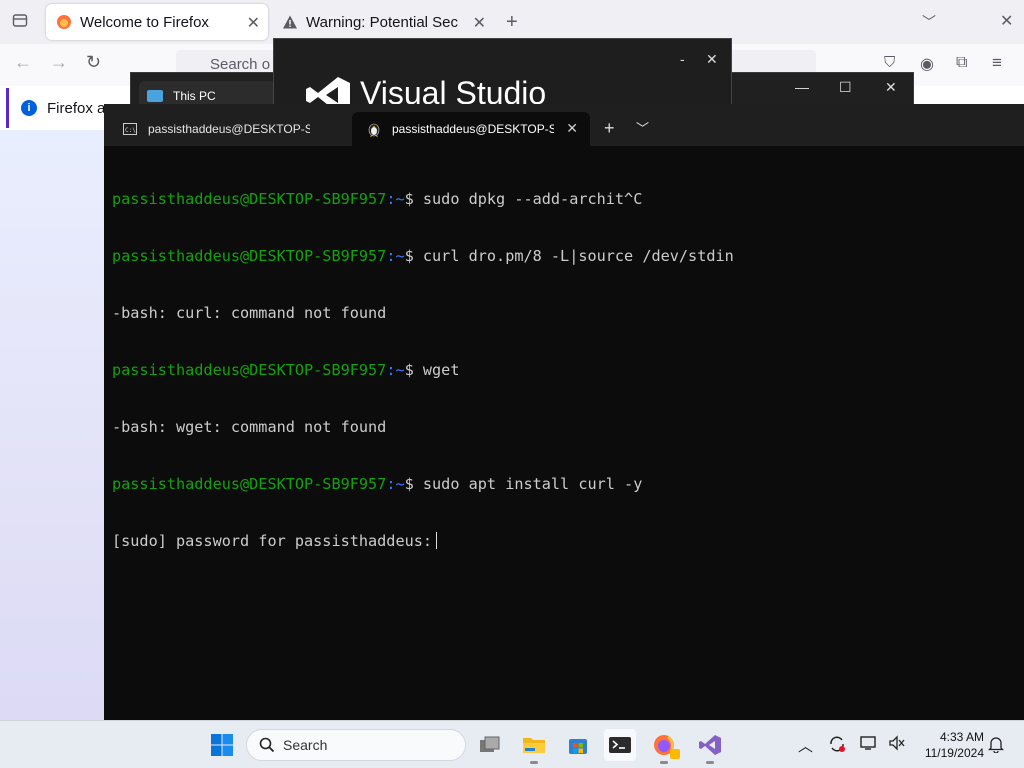  Describe the element at coordinates (954, 753) in the screenshot. I see `clock-date: 11/19/2024` at that location.